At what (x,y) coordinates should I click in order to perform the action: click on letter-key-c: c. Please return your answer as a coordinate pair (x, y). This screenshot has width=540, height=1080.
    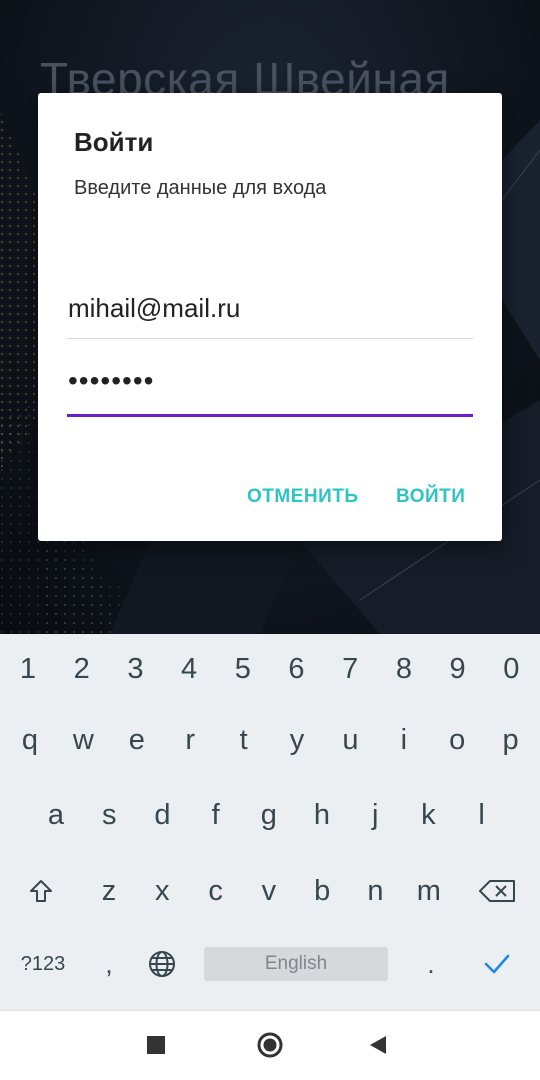
    Looking at the image, I should click on (216, 891).